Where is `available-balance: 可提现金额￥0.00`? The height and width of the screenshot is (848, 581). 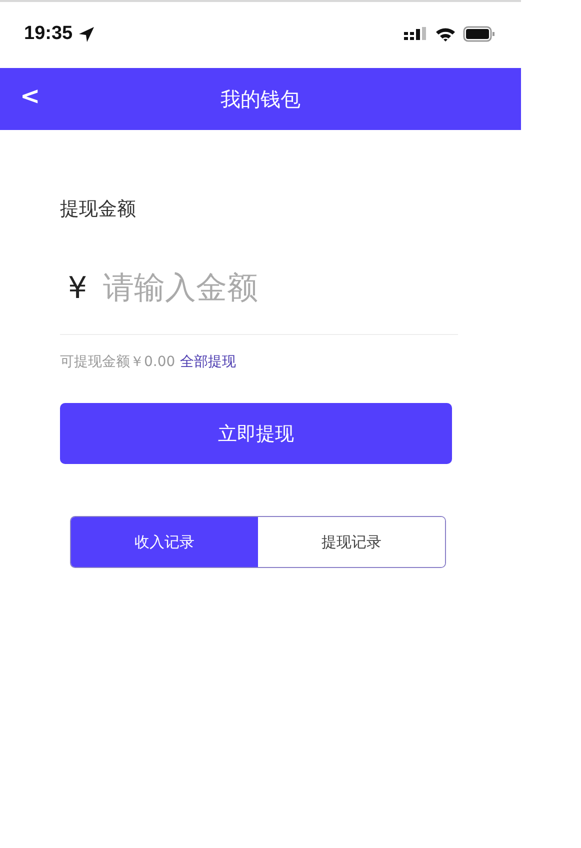 available-balance: 可提现金额￥0.00 is located at coordinates (118, 362).